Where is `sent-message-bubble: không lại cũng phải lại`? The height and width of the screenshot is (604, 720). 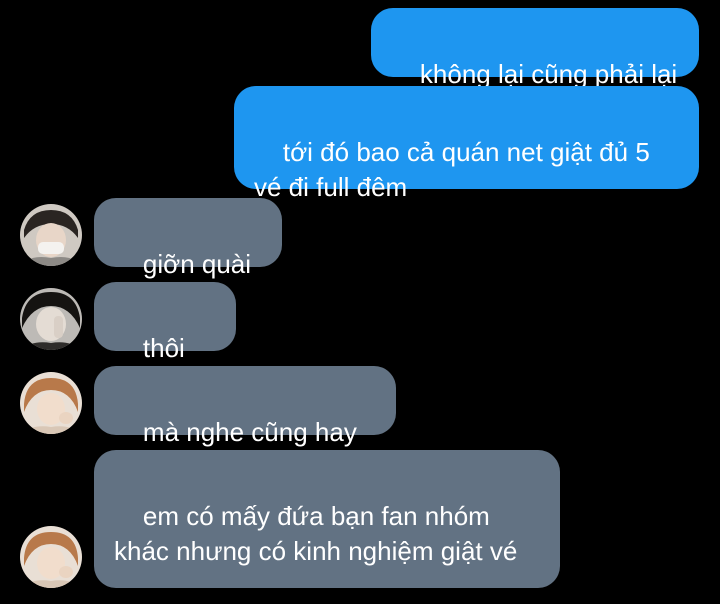 sent-message-bubble: không lại cũng phải lại is located at coordinates (535, 48).